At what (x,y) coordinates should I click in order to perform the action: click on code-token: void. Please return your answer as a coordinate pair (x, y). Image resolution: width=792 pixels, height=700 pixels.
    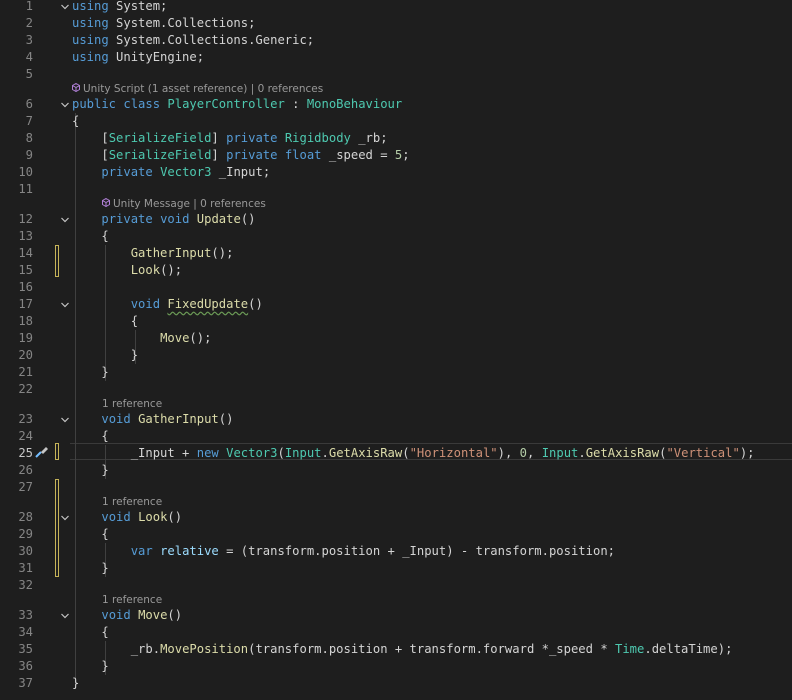
    Looking at the image, I should click on (116, 615).